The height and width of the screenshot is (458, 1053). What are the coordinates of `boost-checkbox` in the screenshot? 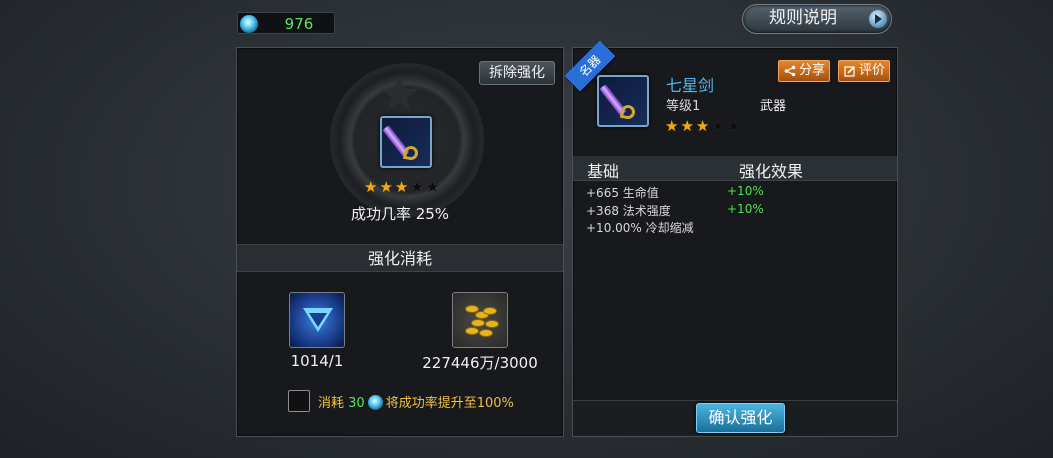 It's located at (299, 401).